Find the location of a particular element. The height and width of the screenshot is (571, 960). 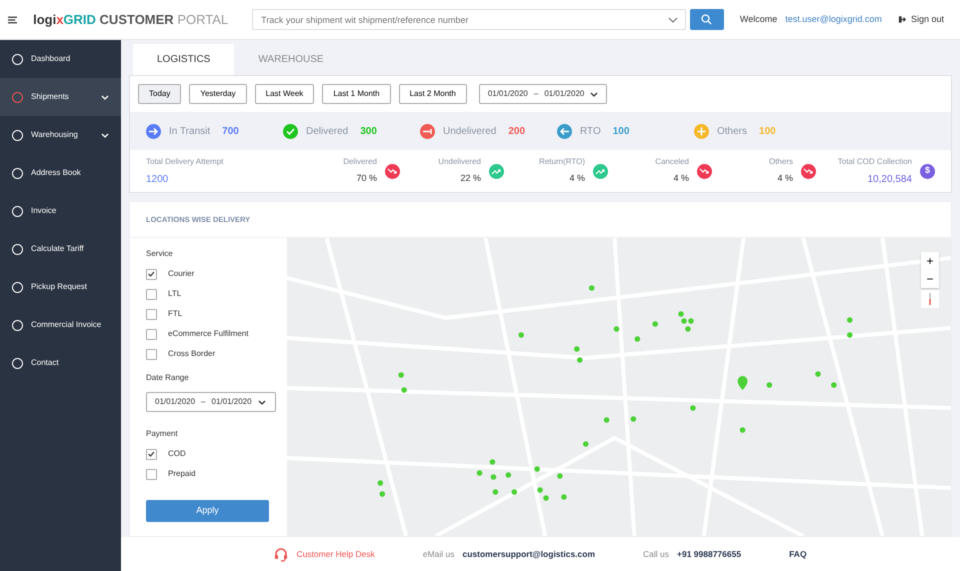

apply-button: Apply is located at coordinates (207, 511).